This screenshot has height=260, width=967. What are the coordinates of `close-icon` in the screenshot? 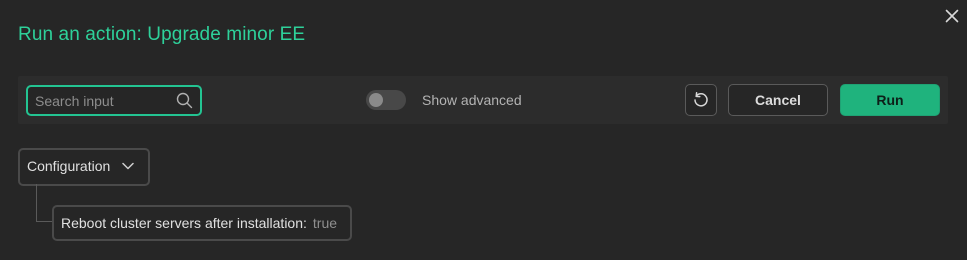 It's located at (952, 16).